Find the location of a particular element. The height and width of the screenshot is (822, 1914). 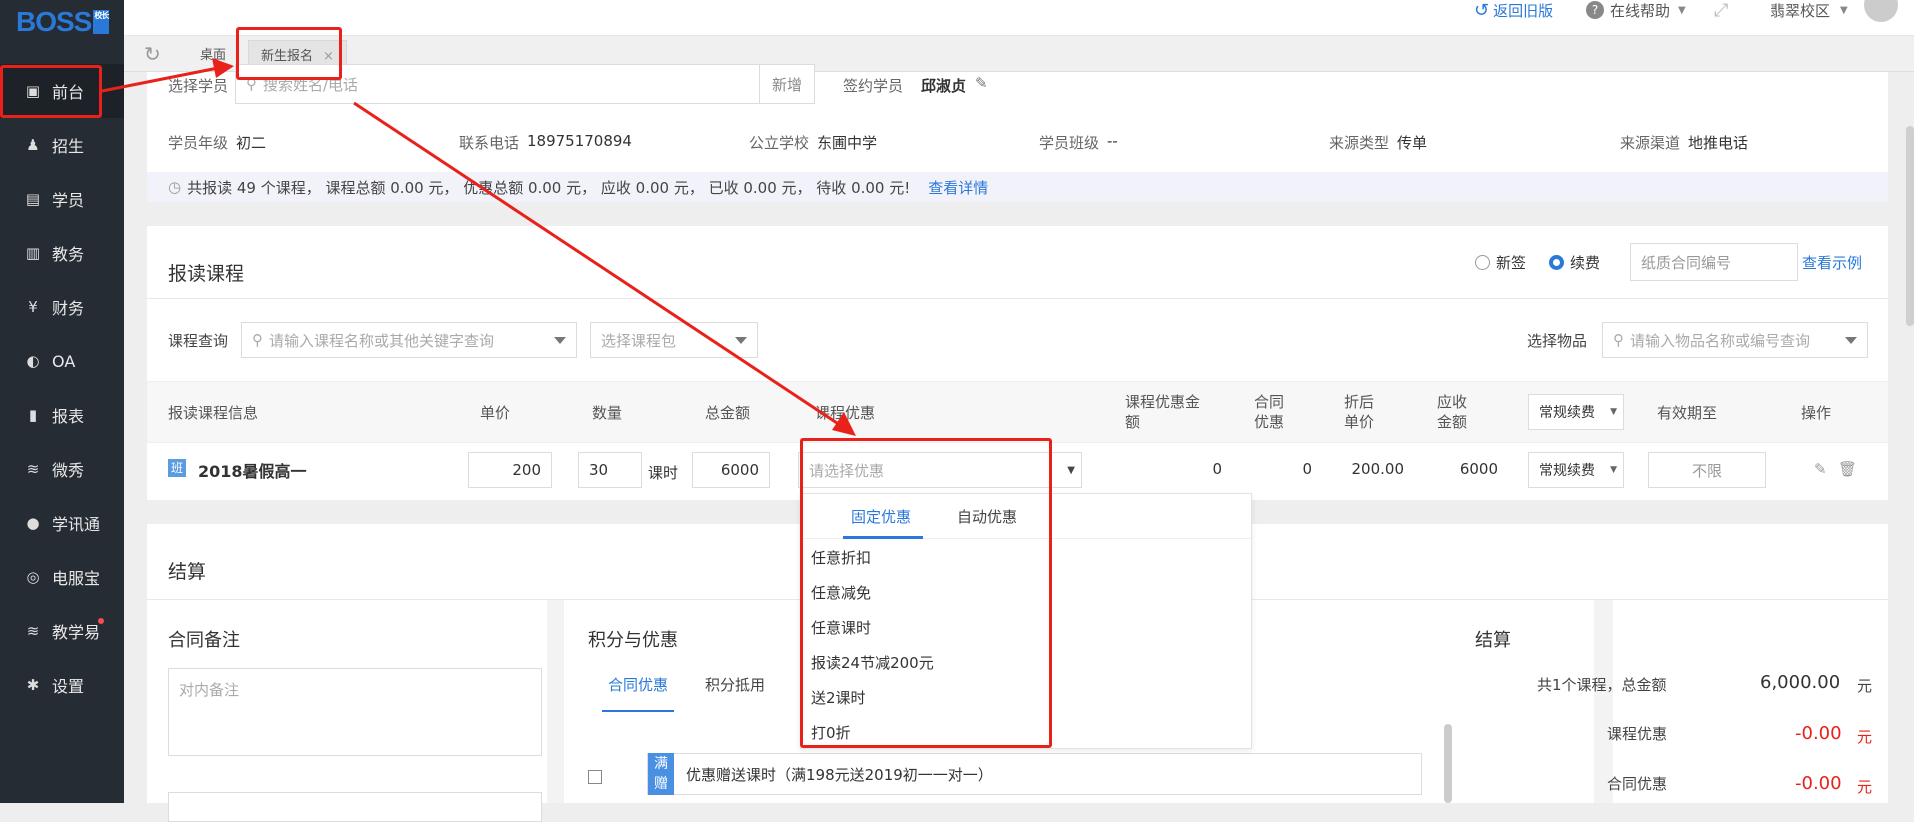

refresh-icon: ↻ is located at coordinates (152, 54).